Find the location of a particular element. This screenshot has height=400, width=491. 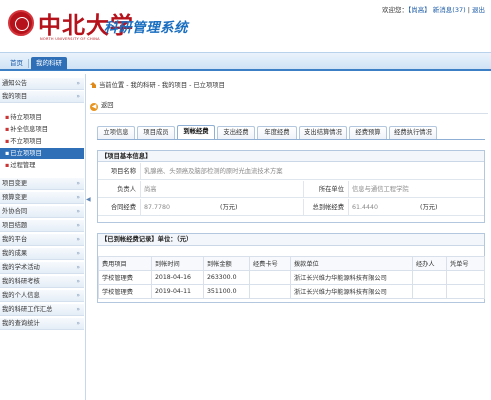

sidebar-item-label: 项目变更 is located at coordinates (15, 183).